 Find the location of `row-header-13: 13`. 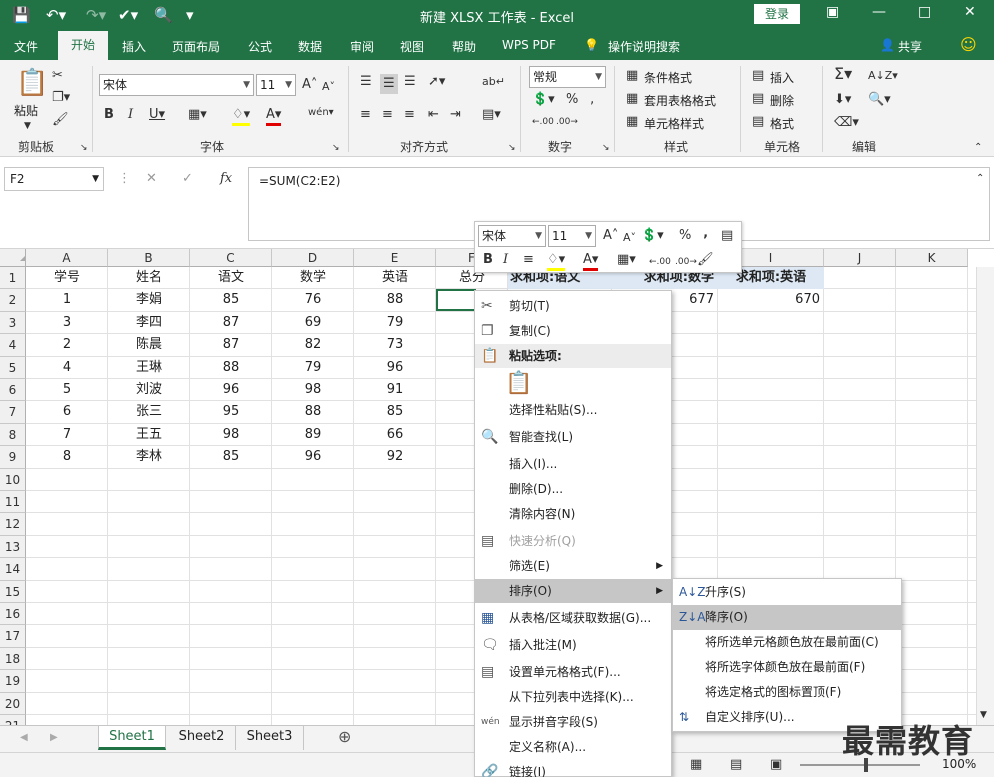

row-header-13: 13 is located at coordinates (13, 547).